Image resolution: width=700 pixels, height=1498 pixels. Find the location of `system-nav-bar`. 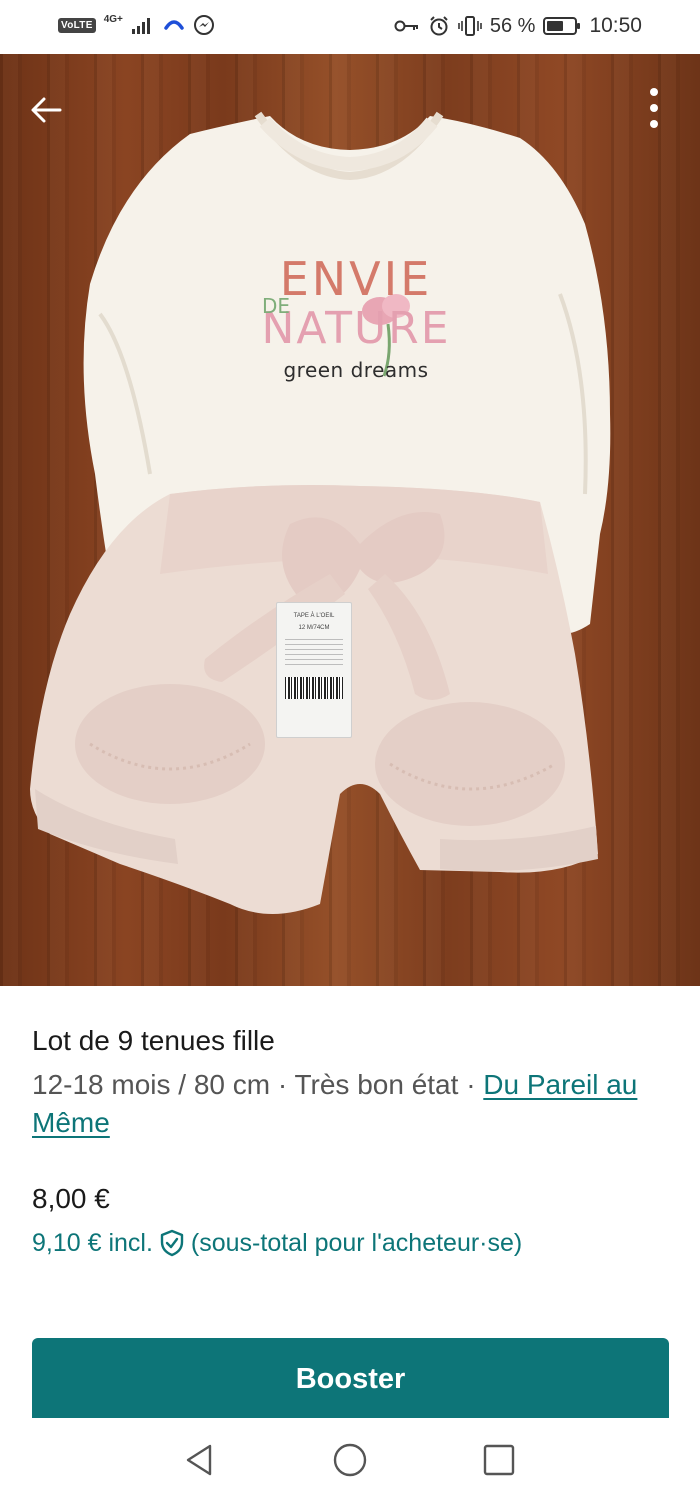

system-nav-bar is located at coordinates (350, 1458).